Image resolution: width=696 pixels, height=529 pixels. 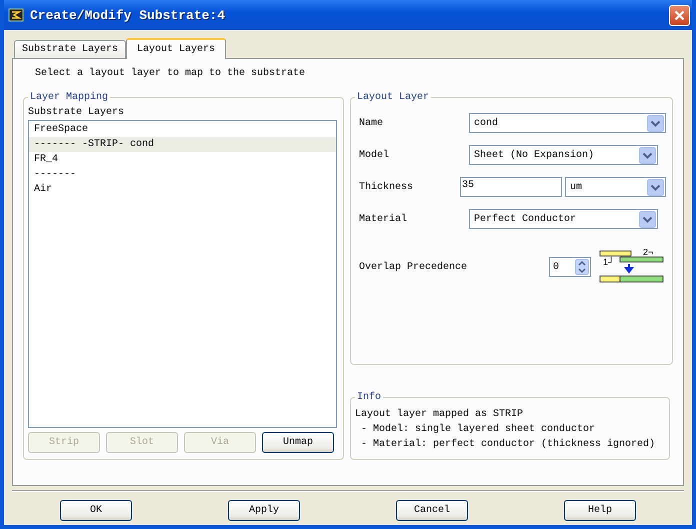 What do you see at coordinates (369, 397) in the screenshot?
I see `group-title: Info` at bounding box center [369, 397].